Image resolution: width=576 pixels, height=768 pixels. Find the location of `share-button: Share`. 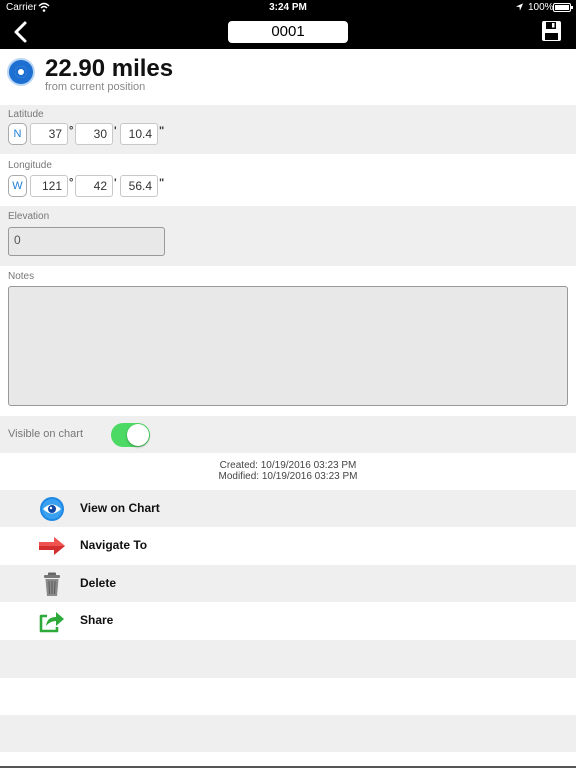

share-button: Share is located at coordinates (288, 620).